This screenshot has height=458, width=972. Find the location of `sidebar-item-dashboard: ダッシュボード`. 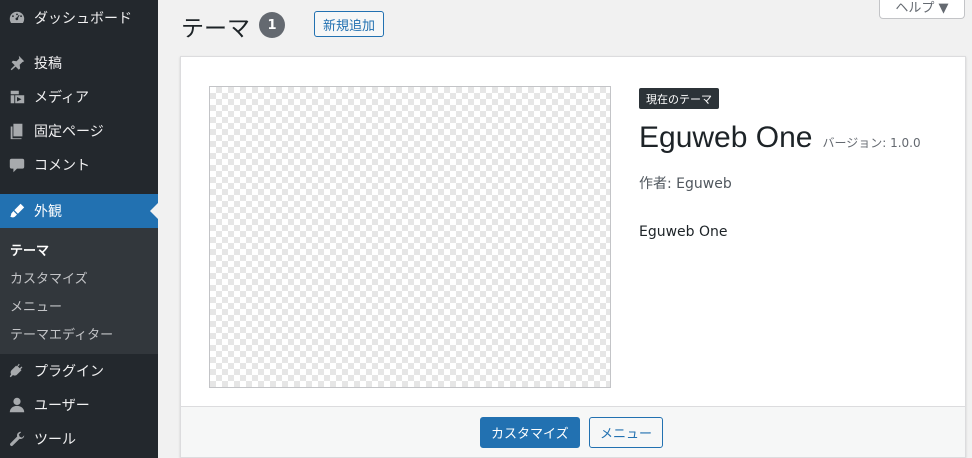

sidebar-item-dashboard: ダッシュボード is located at coordinates (79, 18).